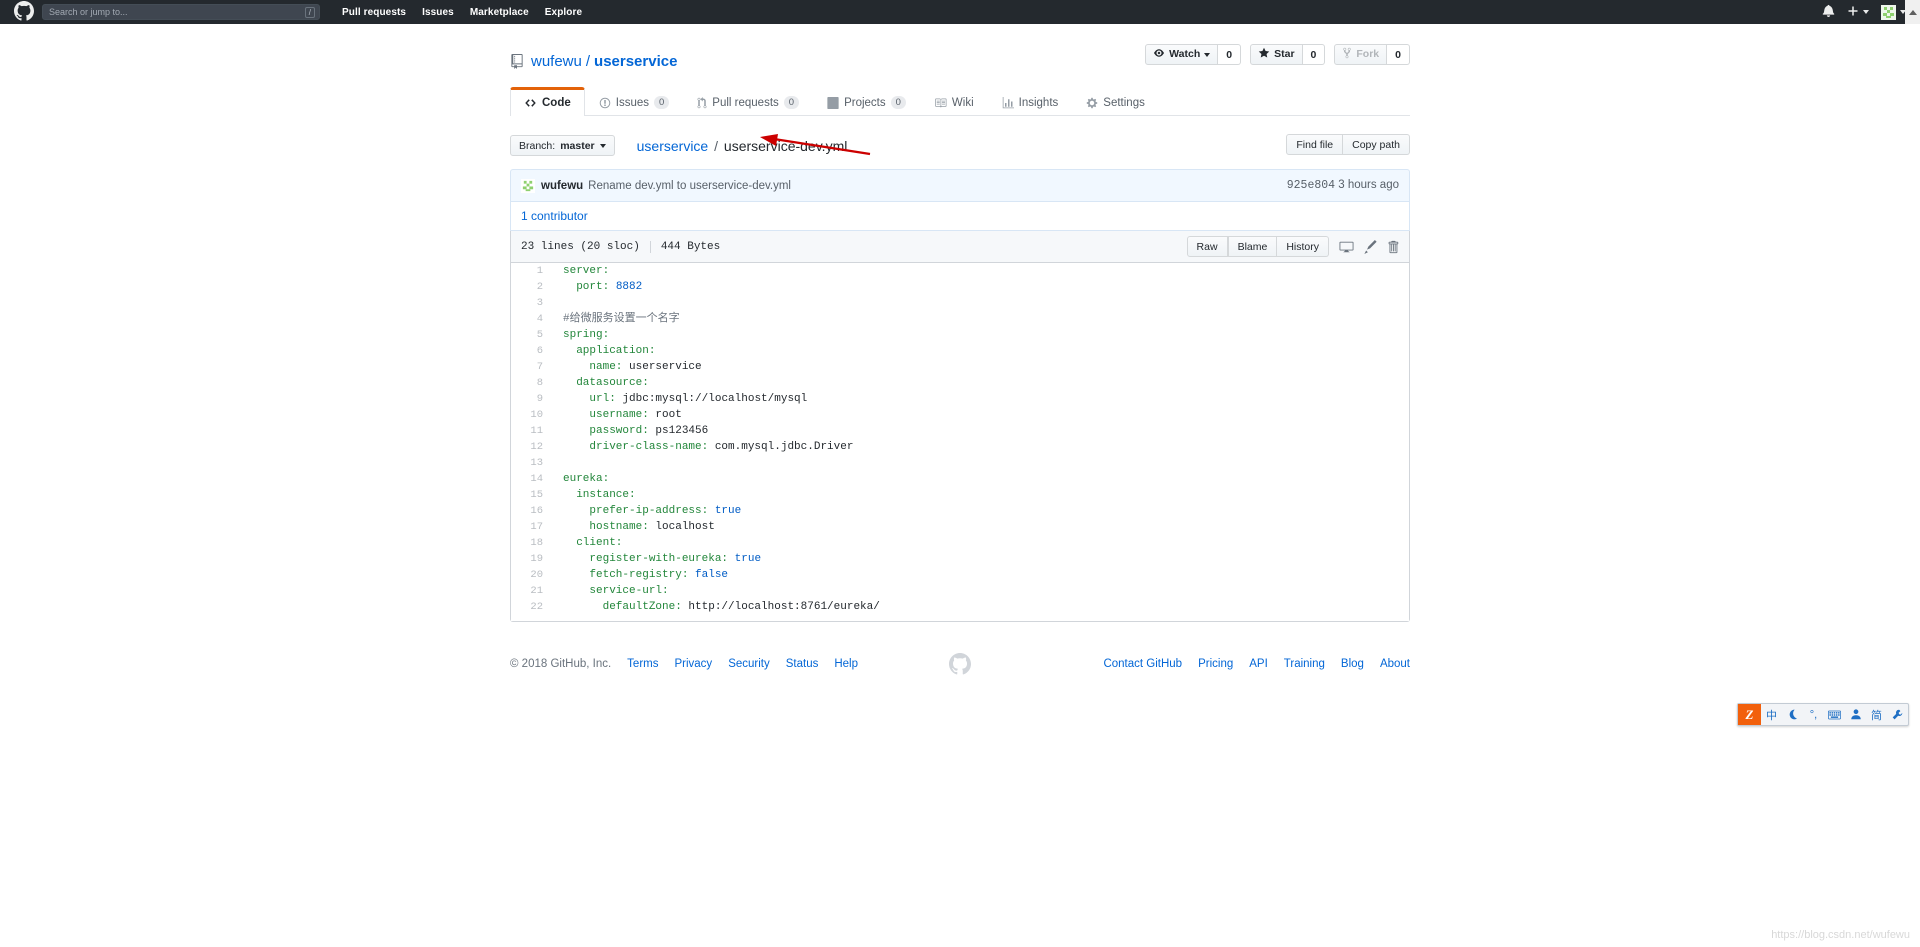  I want to click on line-content: port: 8882, so click(981, 287).